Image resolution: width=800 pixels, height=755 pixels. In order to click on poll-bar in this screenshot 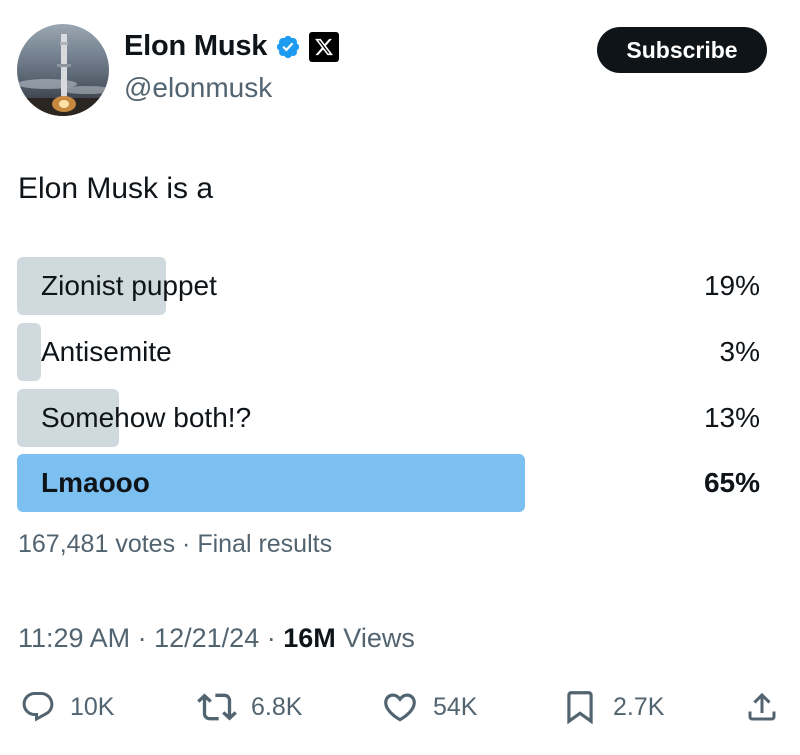, I will do `click(29, 352)`.